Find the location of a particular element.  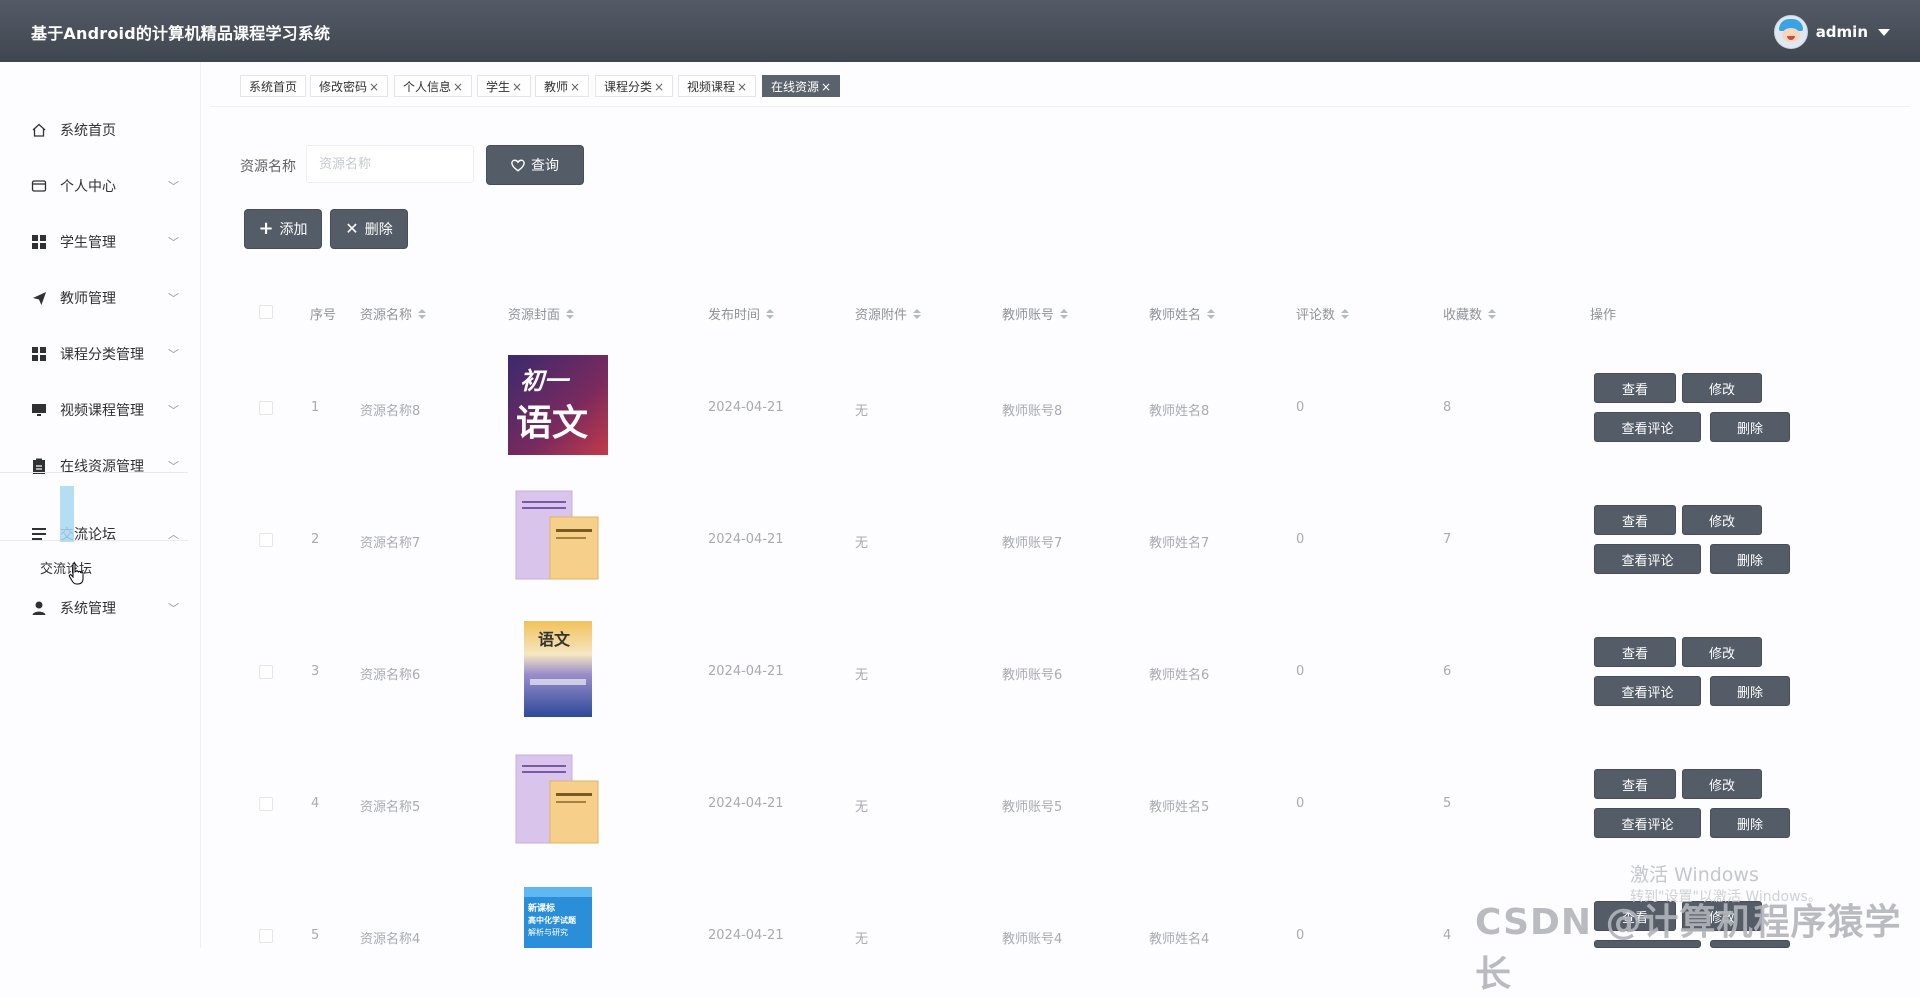

search-button: 查询 is located at coordinates (535, 165).